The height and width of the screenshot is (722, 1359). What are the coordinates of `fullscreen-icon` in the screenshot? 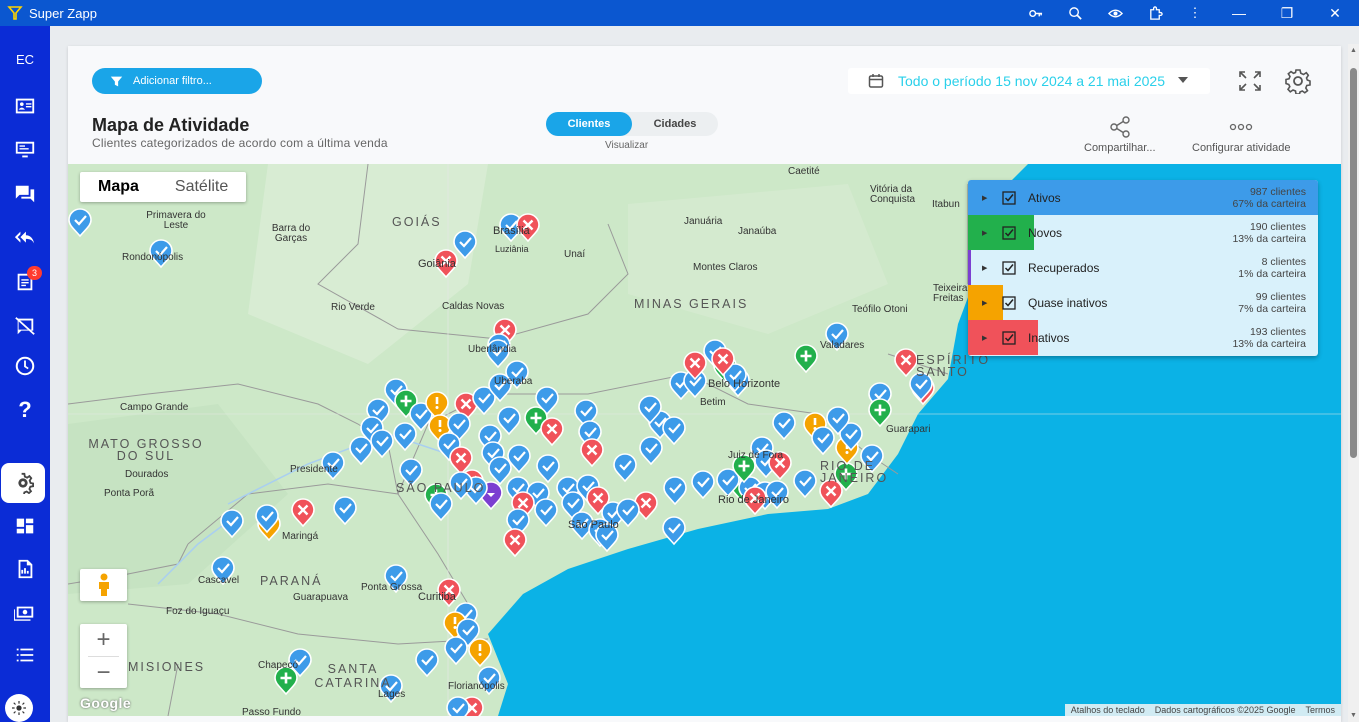 It's located at (1250, 81).